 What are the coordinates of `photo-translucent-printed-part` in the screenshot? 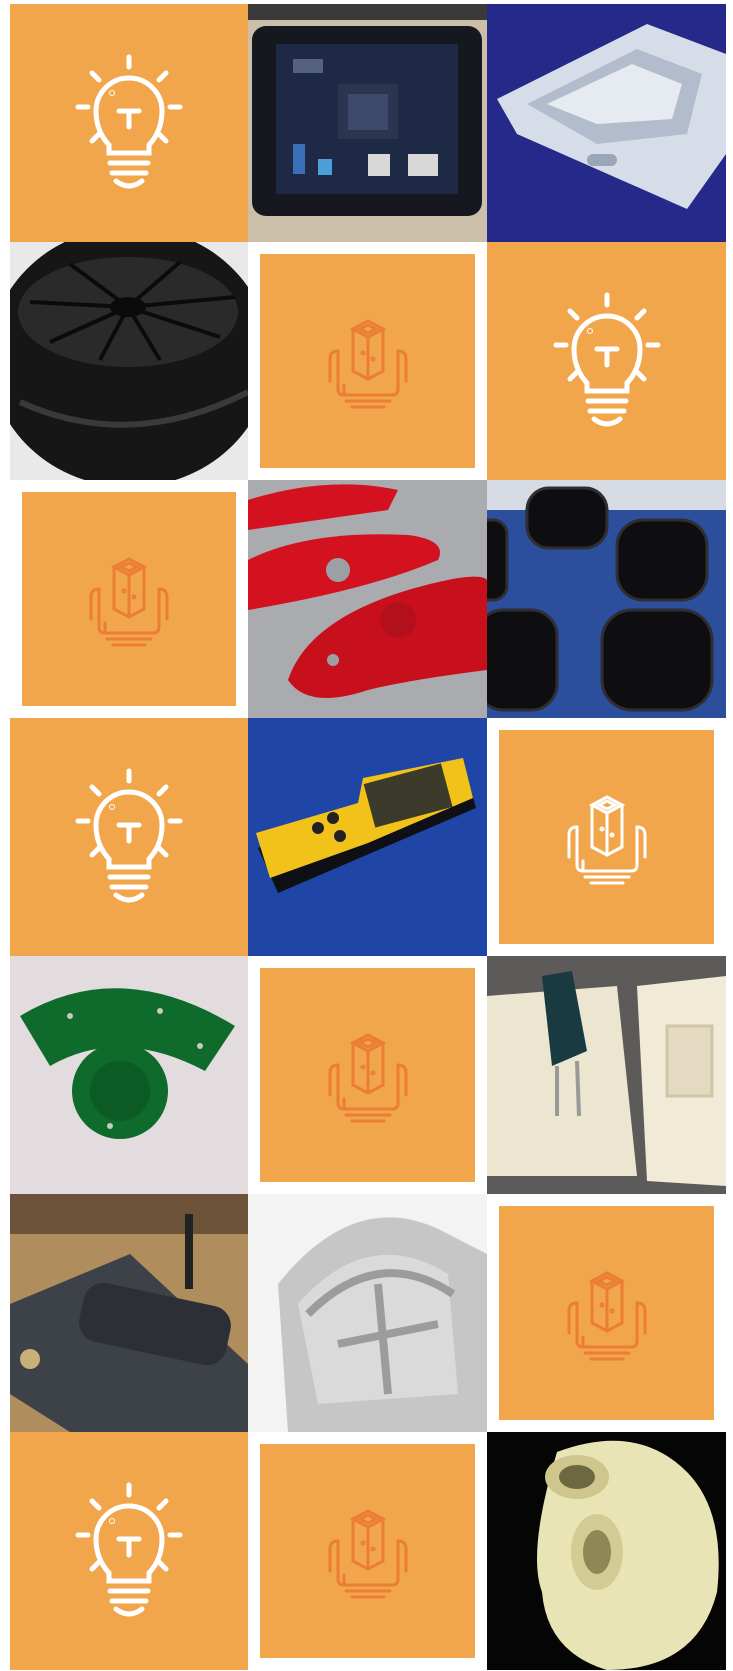 It's located at (606, 1551).